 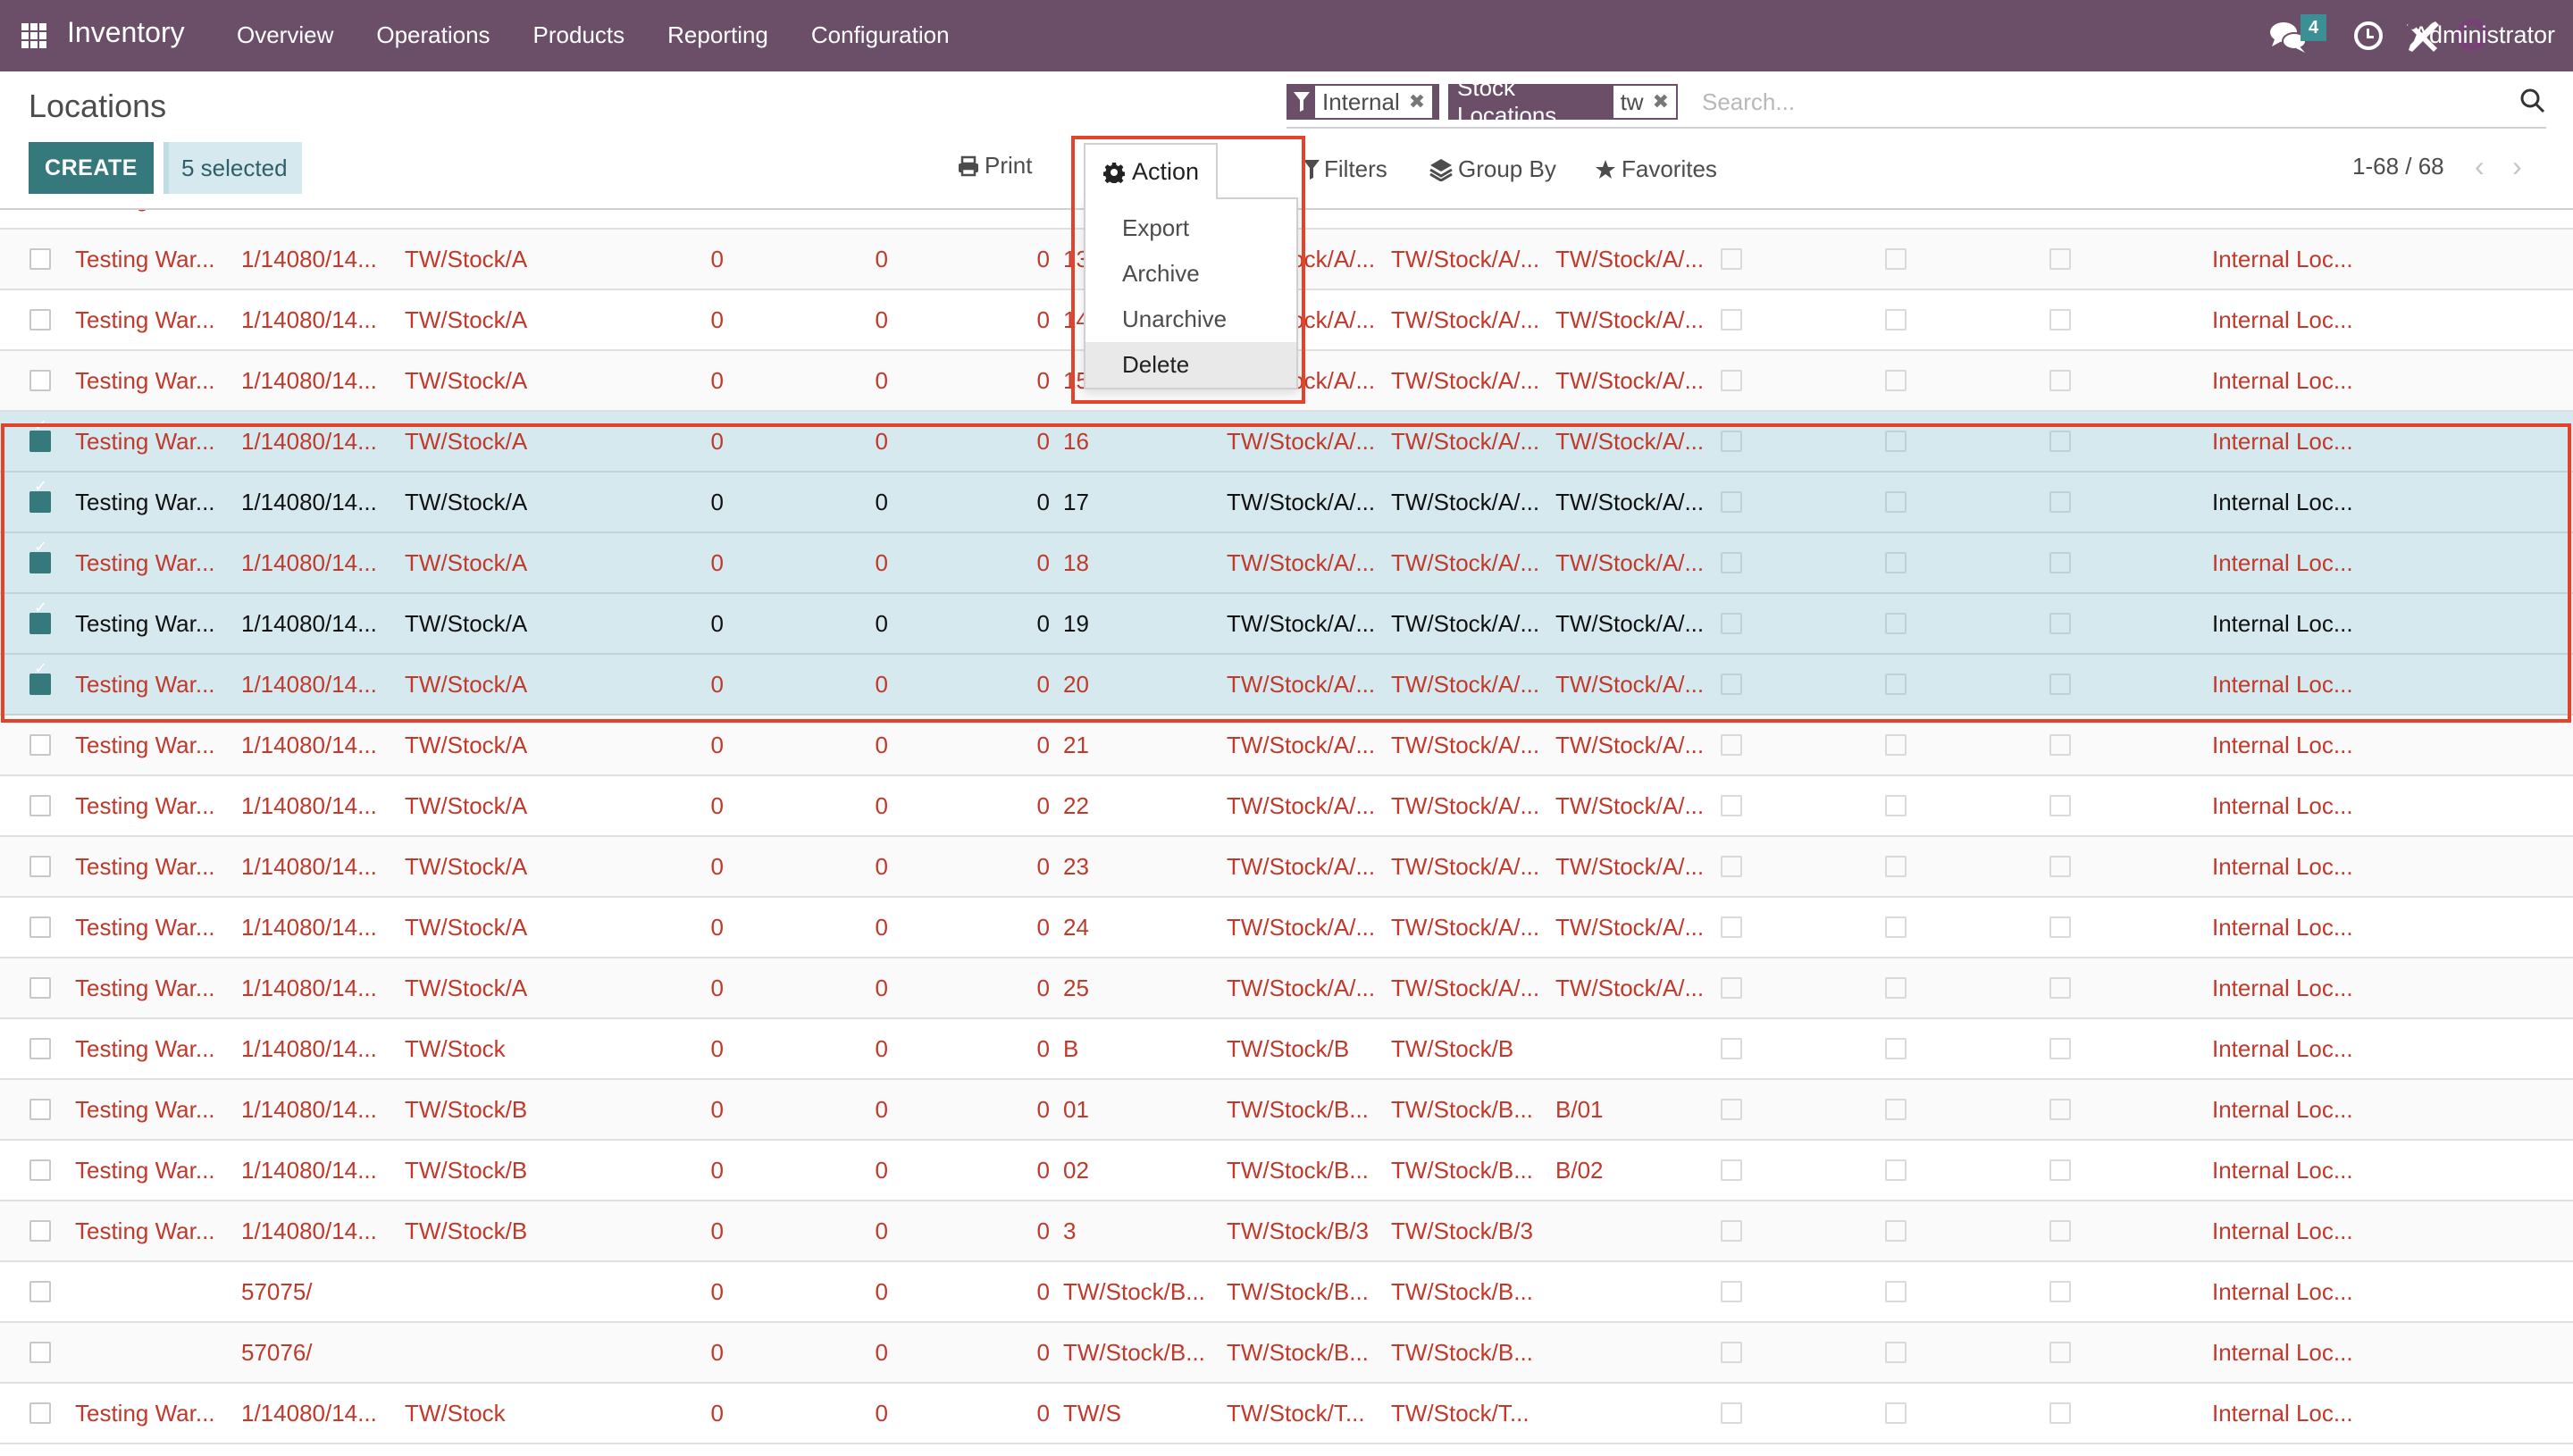 I want to click on favorites-button: Favorites, so click(x=1656, y=169).